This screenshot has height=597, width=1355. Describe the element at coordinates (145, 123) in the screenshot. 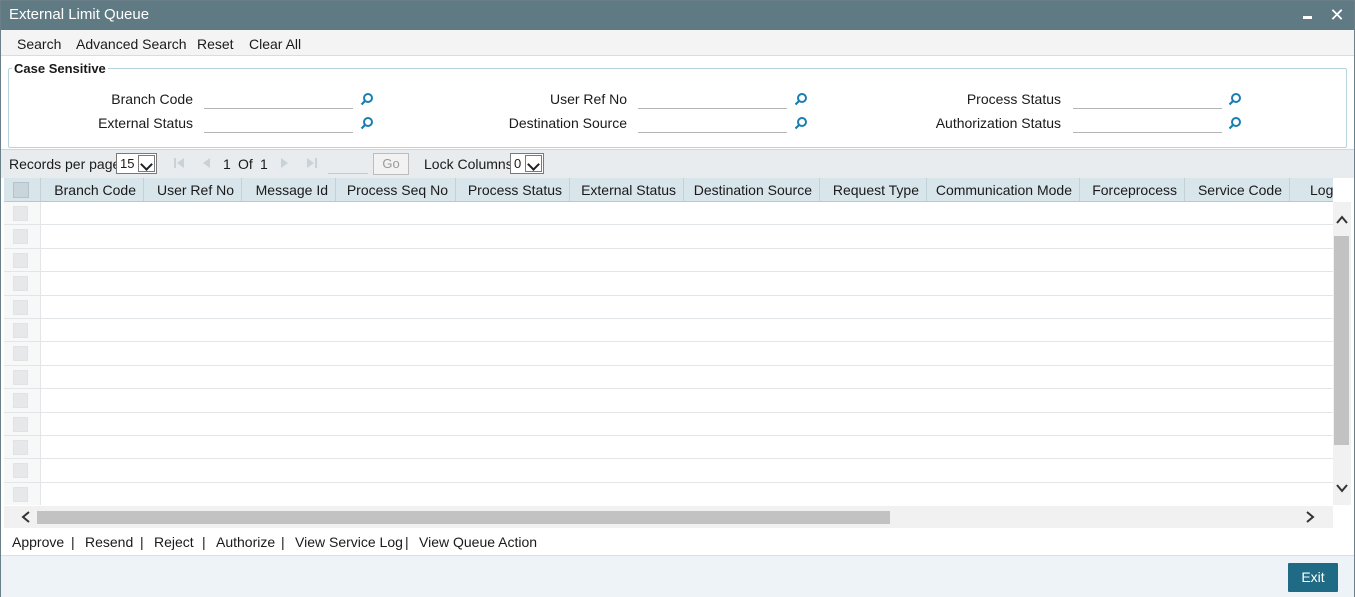

I see `external-status-label: External Status` at that location.